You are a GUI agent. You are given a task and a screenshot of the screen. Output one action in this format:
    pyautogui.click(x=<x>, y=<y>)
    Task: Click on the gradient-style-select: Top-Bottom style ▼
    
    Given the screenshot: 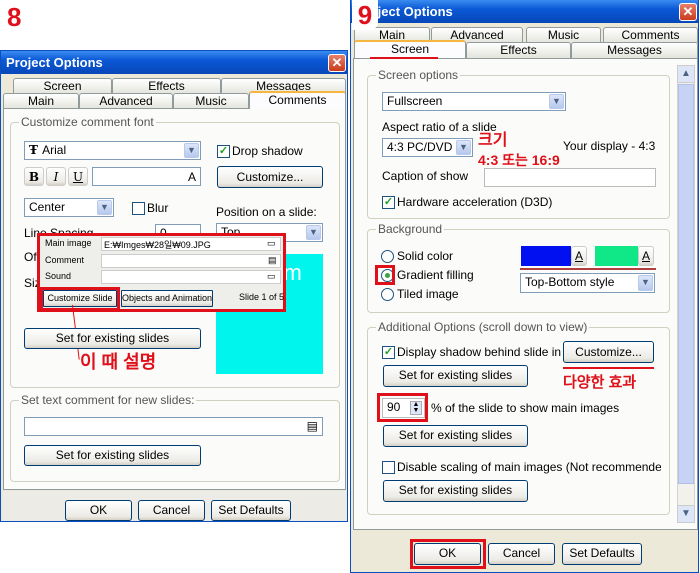 What is the action you would take?
    pyautogui.click(x=587, y=283)
    